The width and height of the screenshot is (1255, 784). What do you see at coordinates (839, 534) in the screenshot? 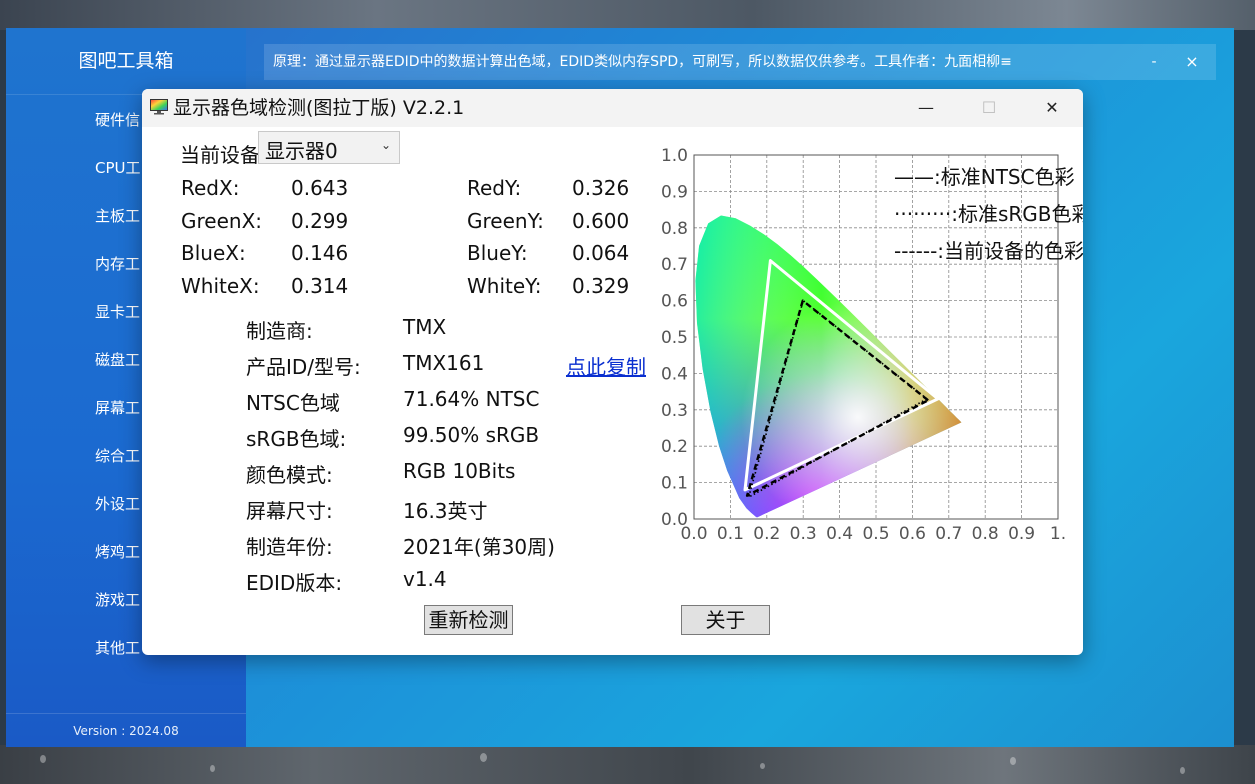
I see `x-tick-label: 0.4` at bounding box center [839, 534].